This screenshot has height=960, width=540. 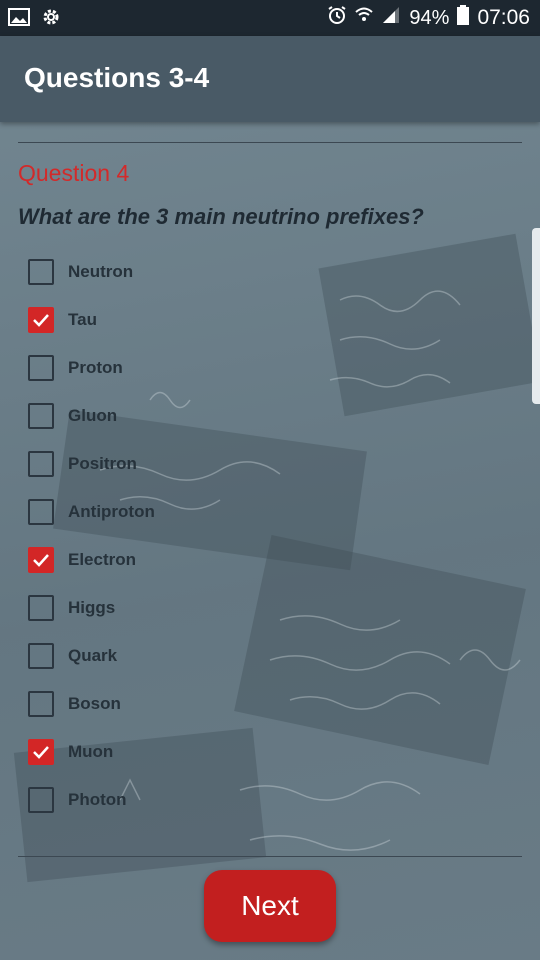 I want to click on option-label: Gluon, so click(x=93, y=415).